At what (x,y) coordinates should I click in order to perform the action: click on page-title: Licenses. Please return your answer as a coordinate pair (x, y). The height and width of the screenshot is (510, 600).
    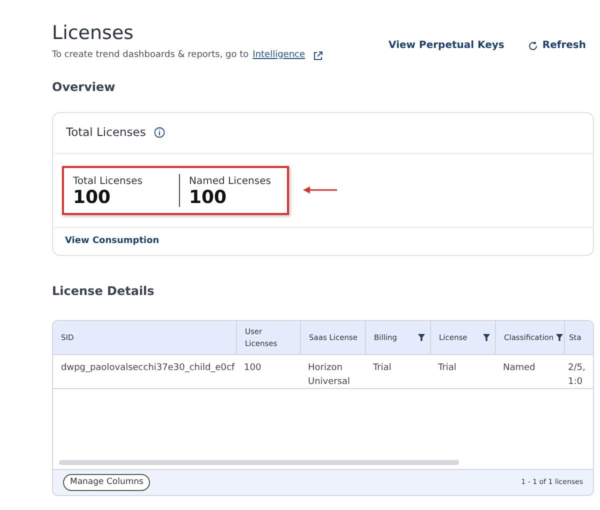
    Looking at the image, I should click on (93, 33).